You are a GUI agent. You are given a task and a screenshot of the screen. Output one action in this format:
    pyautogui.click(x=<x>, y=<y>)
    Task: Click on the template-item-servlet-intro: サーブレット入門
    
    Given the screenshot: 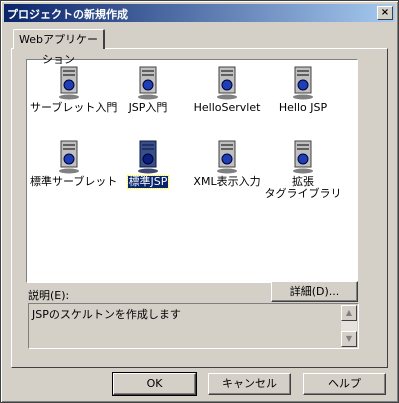 What is the action you would take?
    pyautogui.click(x=73, y=90)
    